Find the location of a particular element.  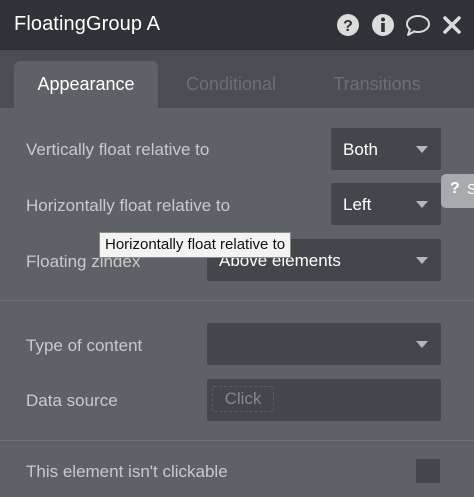

help-question-icon: ? is located at coordinates (455, 188).